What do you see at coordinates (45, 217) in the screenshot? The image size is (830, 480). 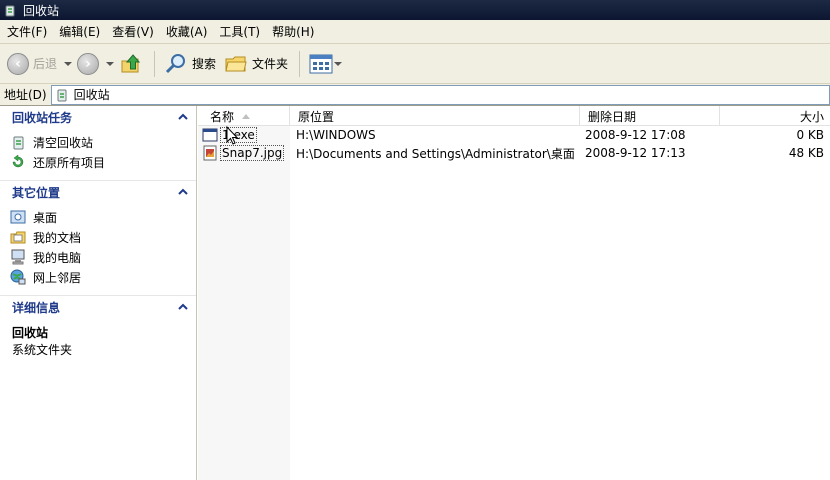 I see `place-label: 桌面` at bounding box center [45, 217].